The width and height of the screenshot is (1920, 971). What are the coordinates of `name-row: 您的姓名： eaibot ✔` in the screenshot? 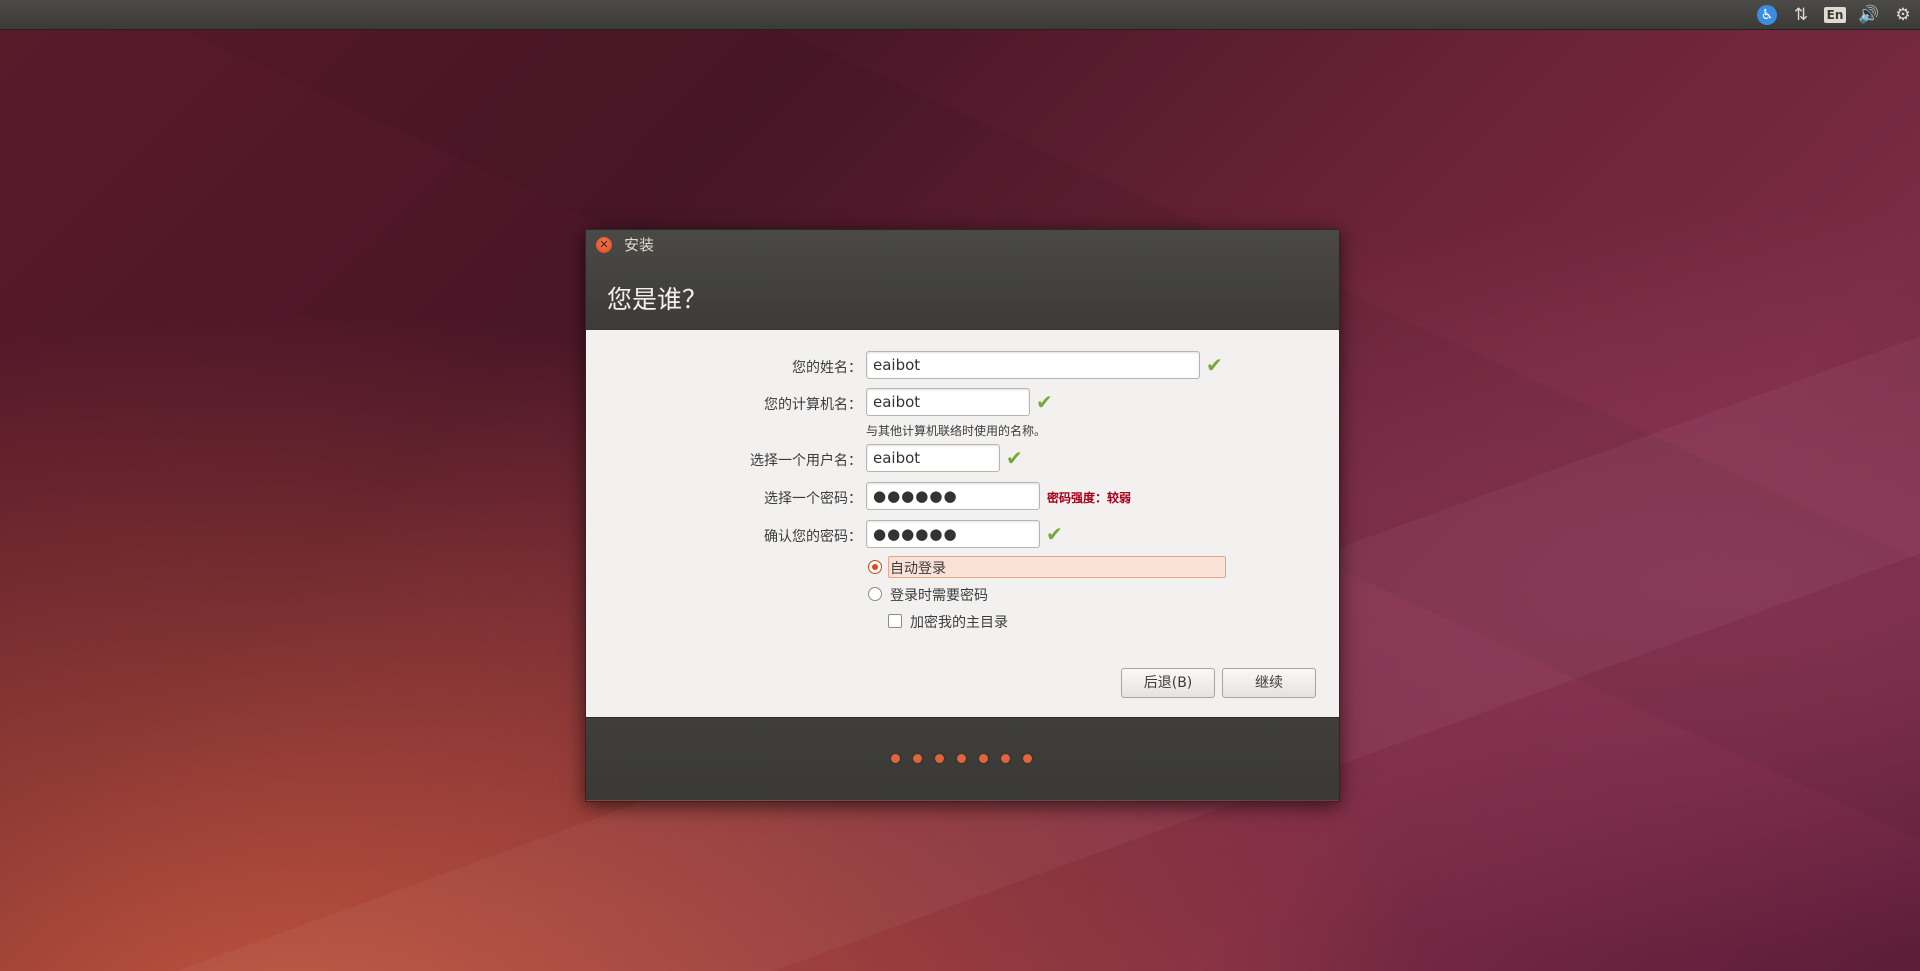 It's located at (962, 366).